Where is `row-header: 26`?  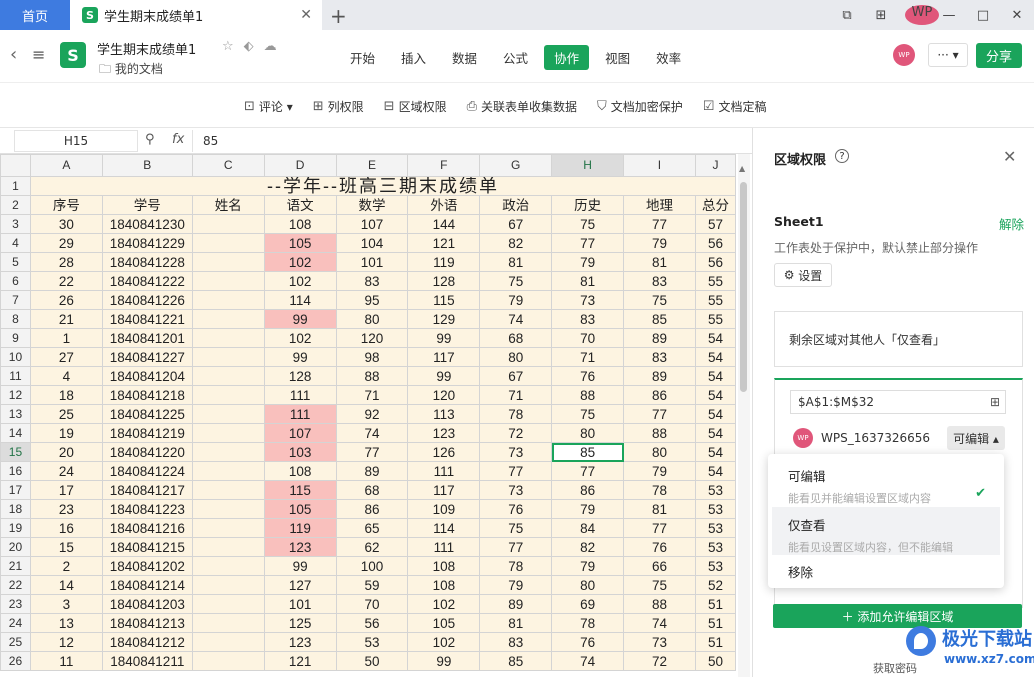 row-header: 26 is located at coordinates (15, 661).